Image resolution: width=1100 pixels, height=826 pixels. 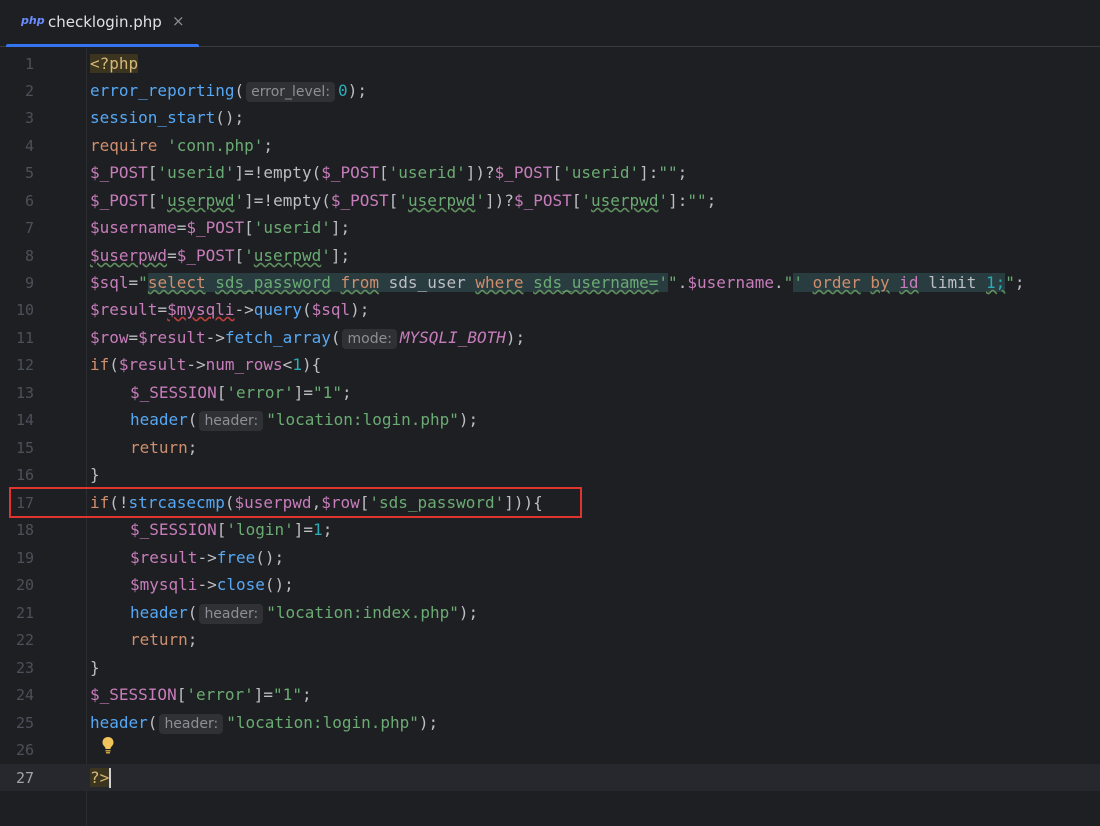 What do you see at coordinates (24, 585) in the screenshot?
I see `line-number: 20` at bounding box center [24, 585].